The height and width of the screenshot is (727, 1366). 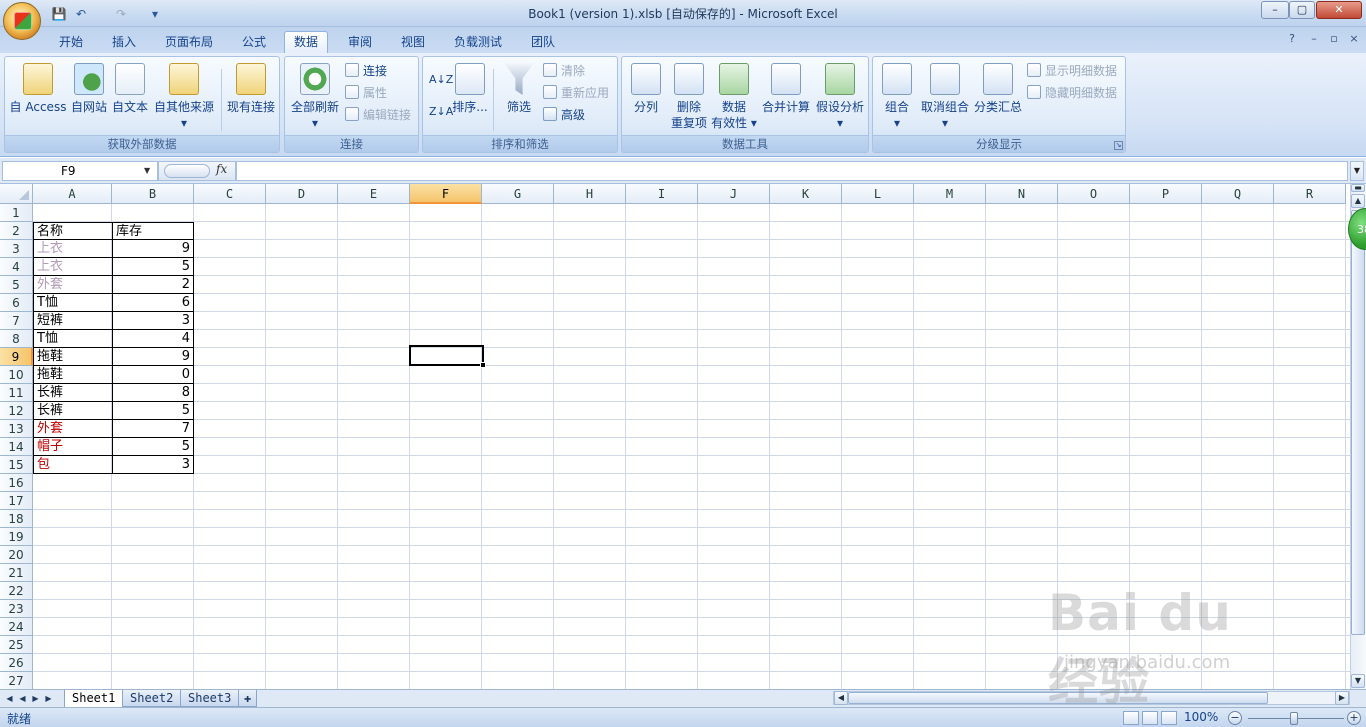 I want to click on from-web-button: 自网站, so click(x=89, y=89).